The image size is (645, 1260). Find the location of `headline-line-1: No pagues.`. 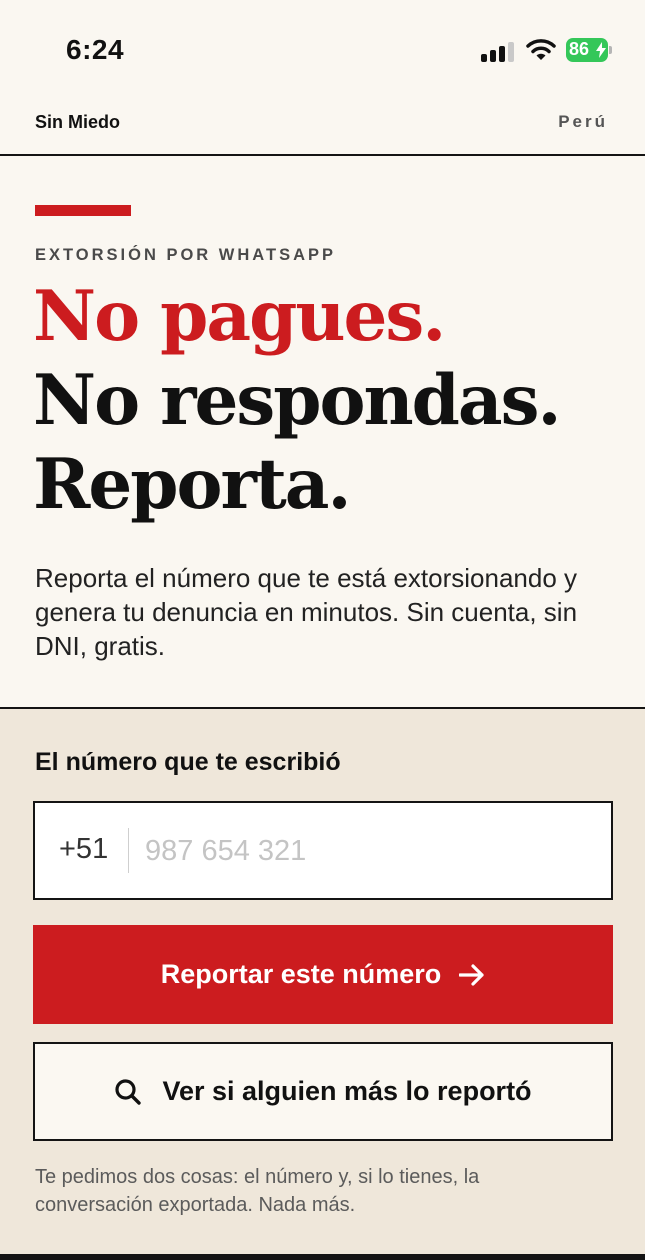

headline-line-1: No pagues. is located at coordinates (239, 316).